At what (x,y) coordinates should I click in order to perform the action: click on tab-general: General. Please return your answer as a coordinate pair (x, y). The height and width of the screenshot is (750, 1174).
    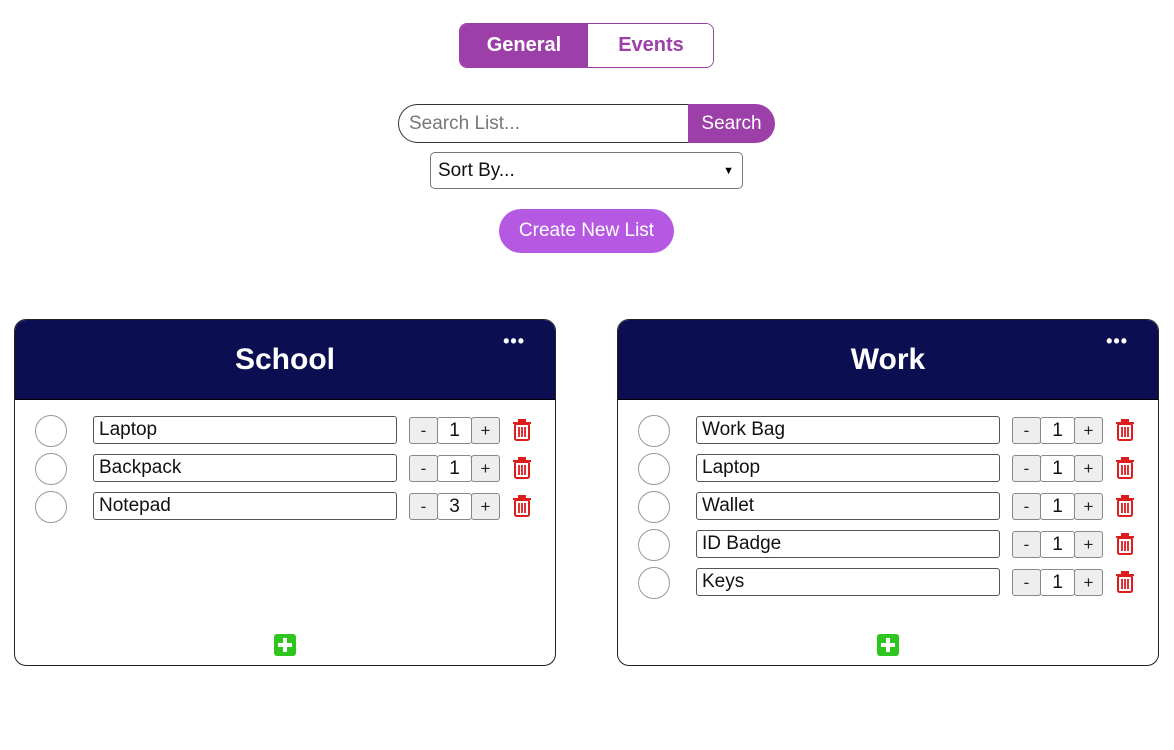
    Looking at the image, I should click on (524, 45).